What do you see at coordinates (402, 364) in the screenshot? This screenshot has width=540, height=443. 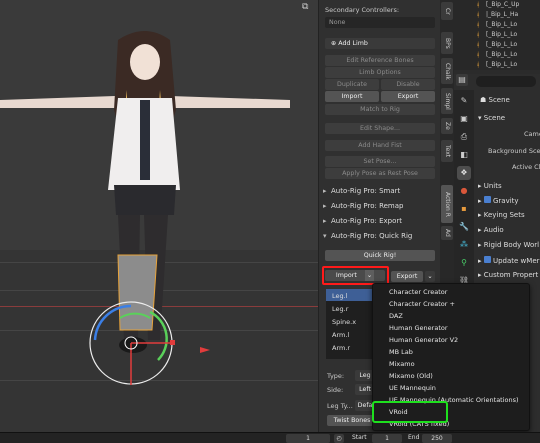 I see `menu-item-mixamo: Mixamo` at bounding box center [402, 364].